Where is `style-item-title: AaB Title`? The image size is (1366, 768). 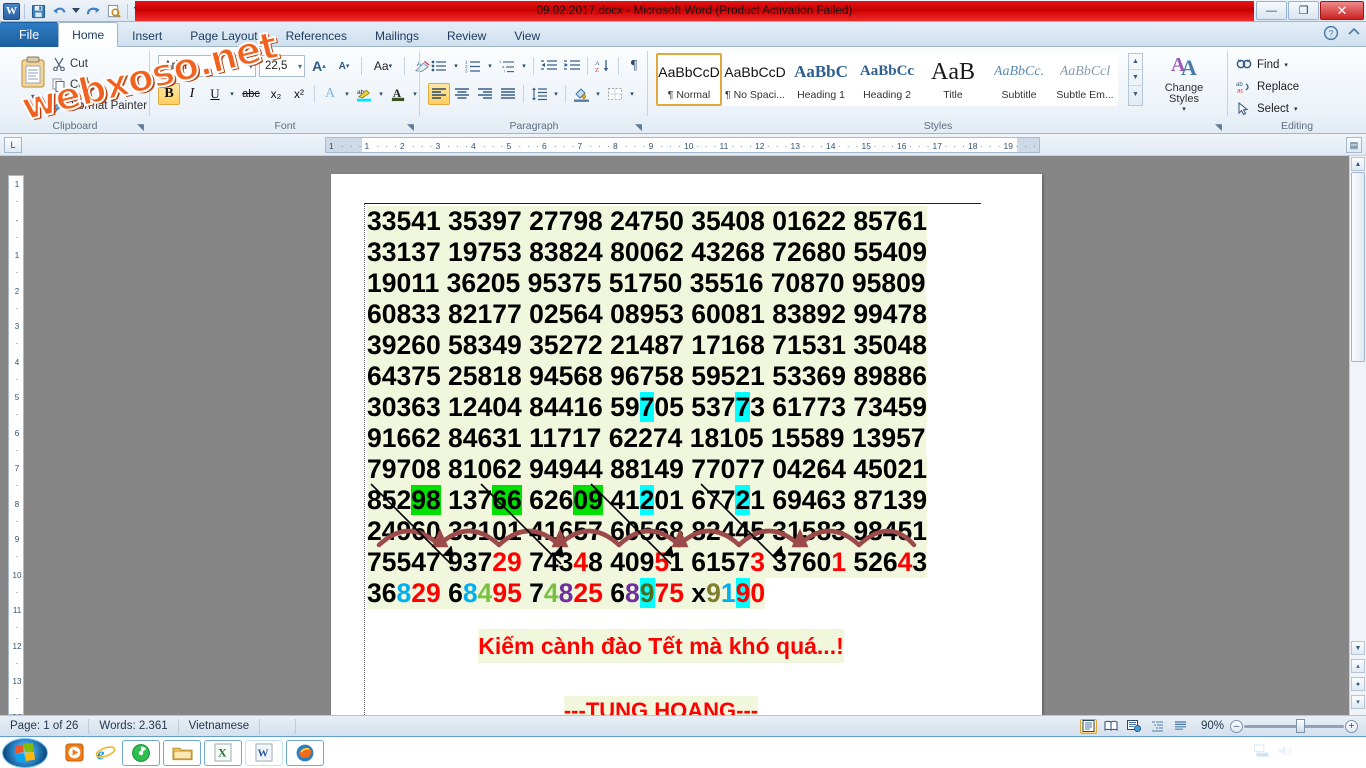 style-item-title: AaB Title is located at coordinates (953, 79).